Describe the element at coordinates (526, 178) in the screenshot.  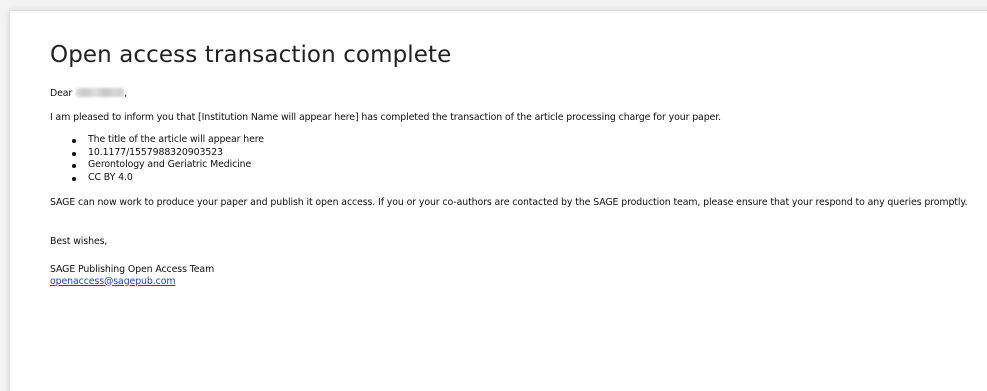
I see `list-item: CC BY 4.0` at that location.